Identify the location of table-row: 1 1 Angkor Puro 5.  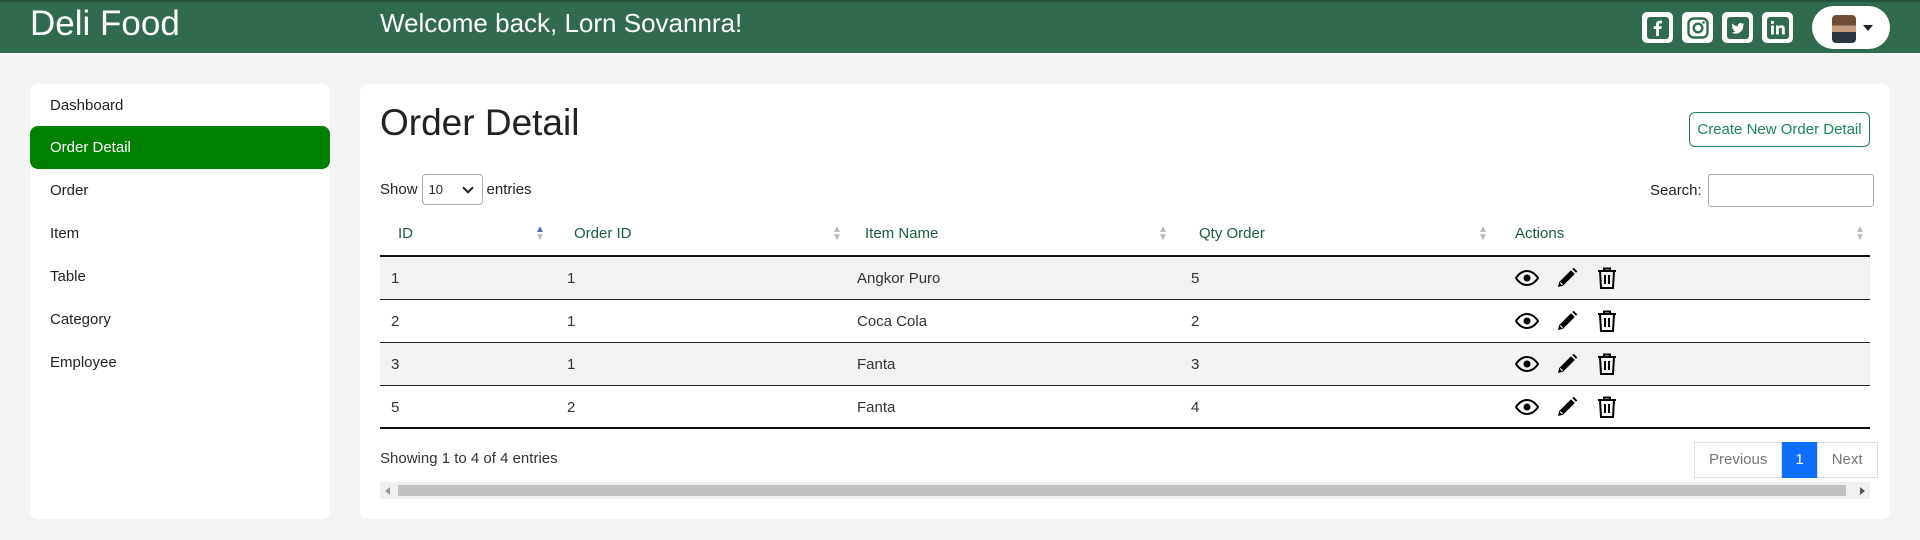
(1125, 278).